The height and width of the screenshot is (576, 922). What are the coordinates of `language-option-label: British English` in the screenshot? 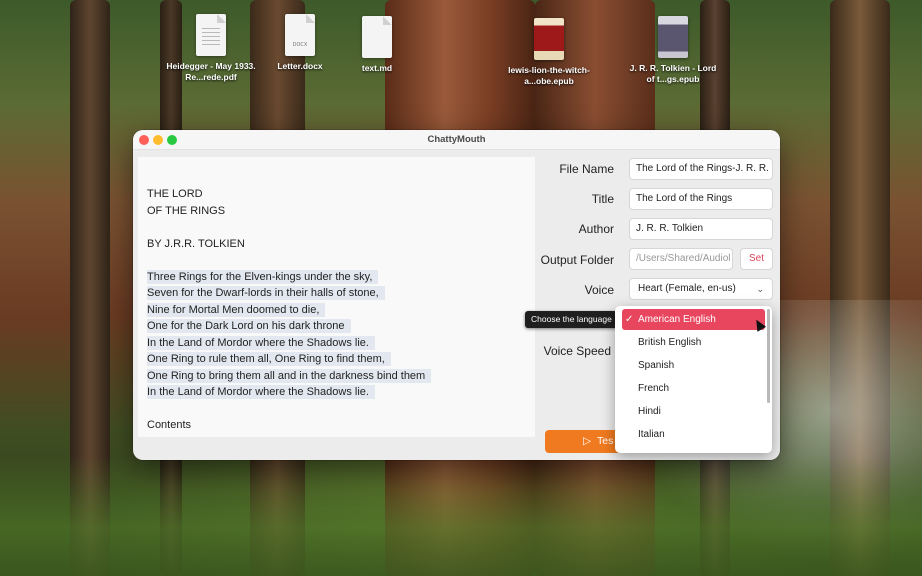 It's located at (670, 342).